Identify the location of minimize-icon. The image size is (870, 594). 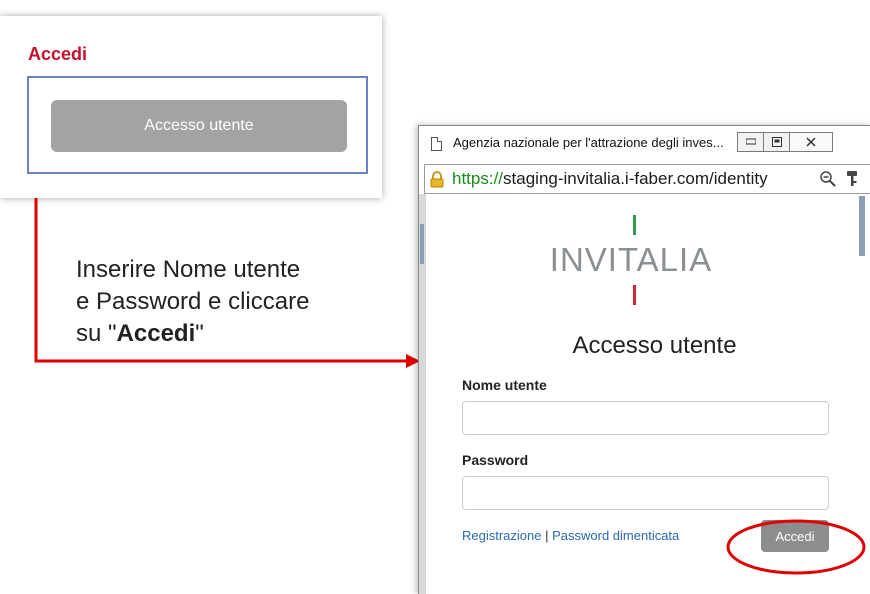
(750, 142).